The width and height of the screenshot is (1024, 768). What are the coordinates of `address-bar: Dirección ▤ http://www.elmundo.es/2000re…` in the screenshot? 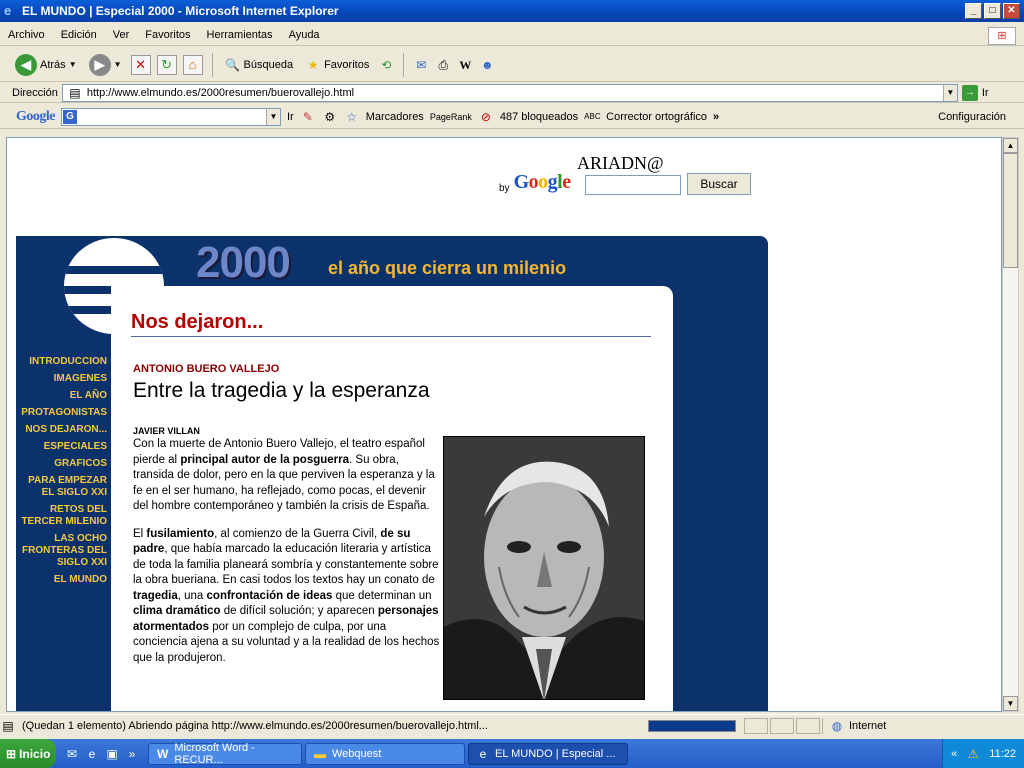 It's located at (512, 93).